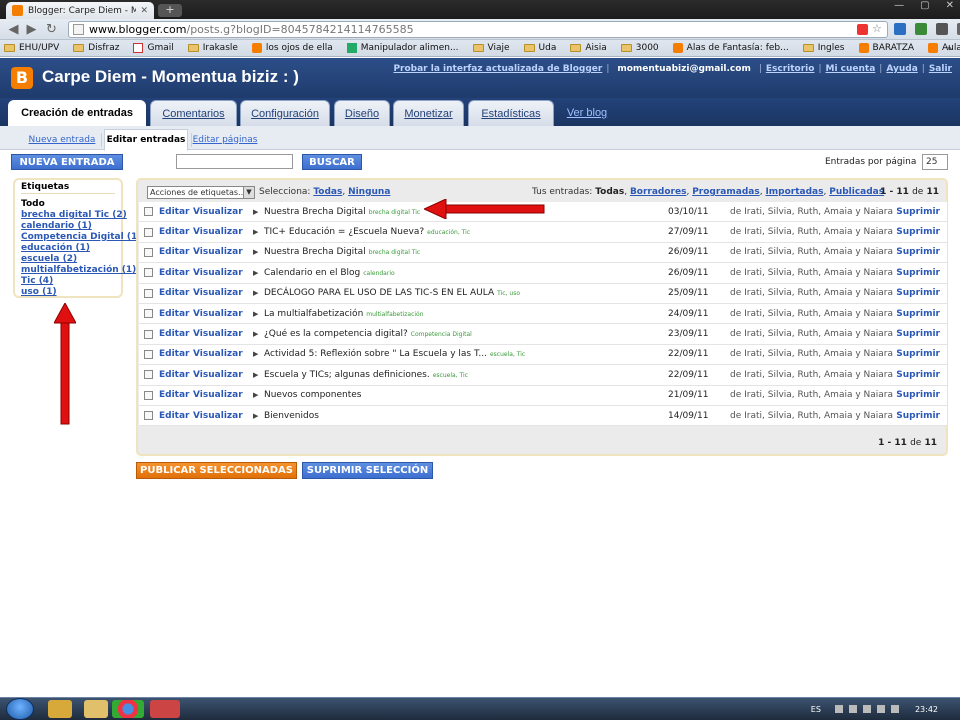  I want to click on label-item: Competencia Digital (1), so click(81, 237).